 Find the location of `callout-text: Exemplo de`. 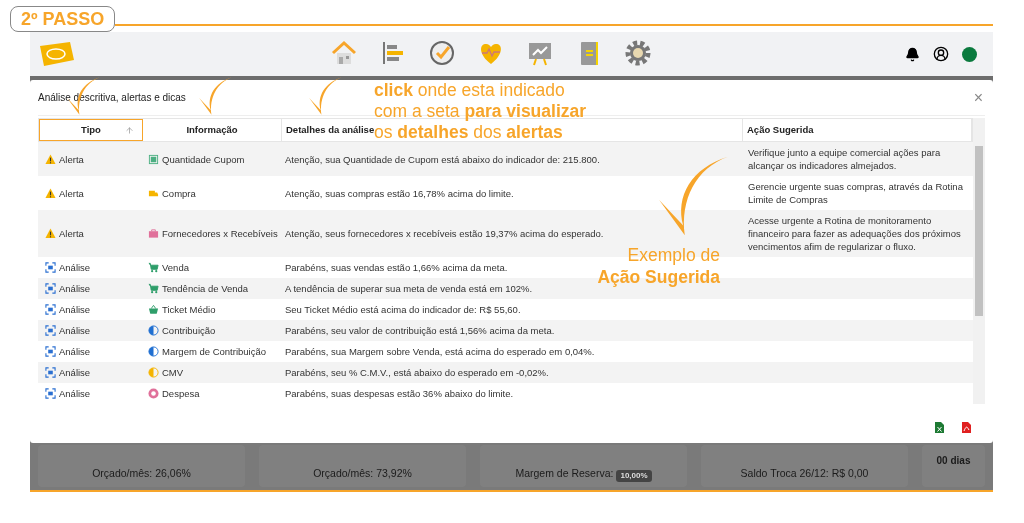

callout-text: Exemplo de is located at coordinates (673, 255).